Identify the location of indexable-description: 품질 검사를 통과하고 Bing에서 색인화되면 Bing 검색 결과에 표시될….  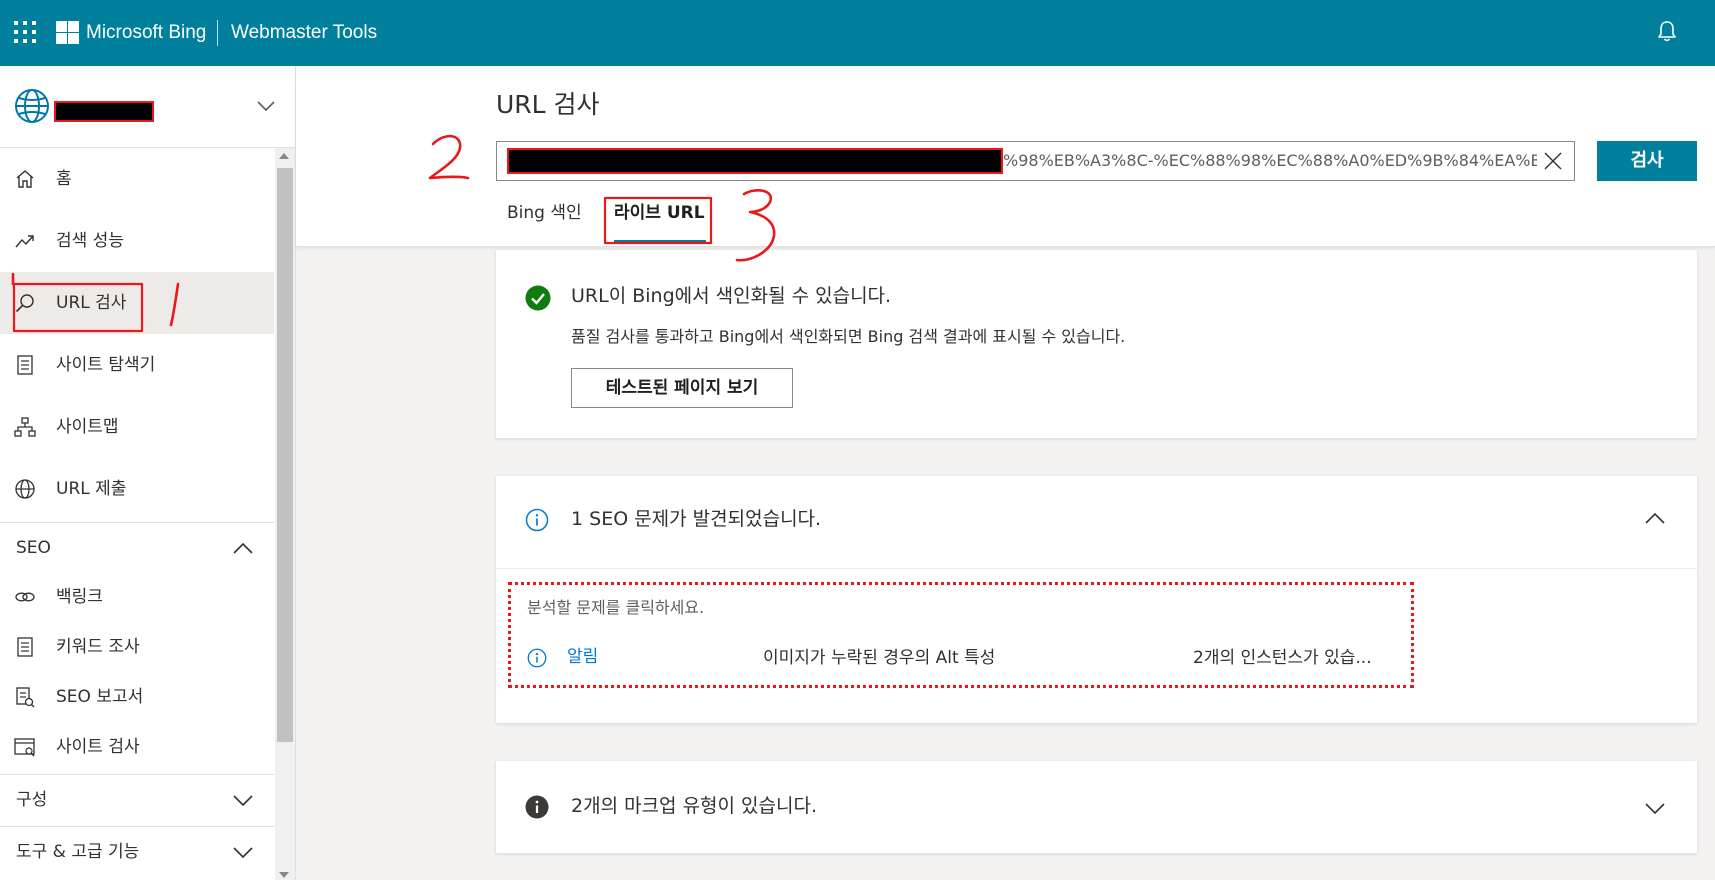
(848, 336).